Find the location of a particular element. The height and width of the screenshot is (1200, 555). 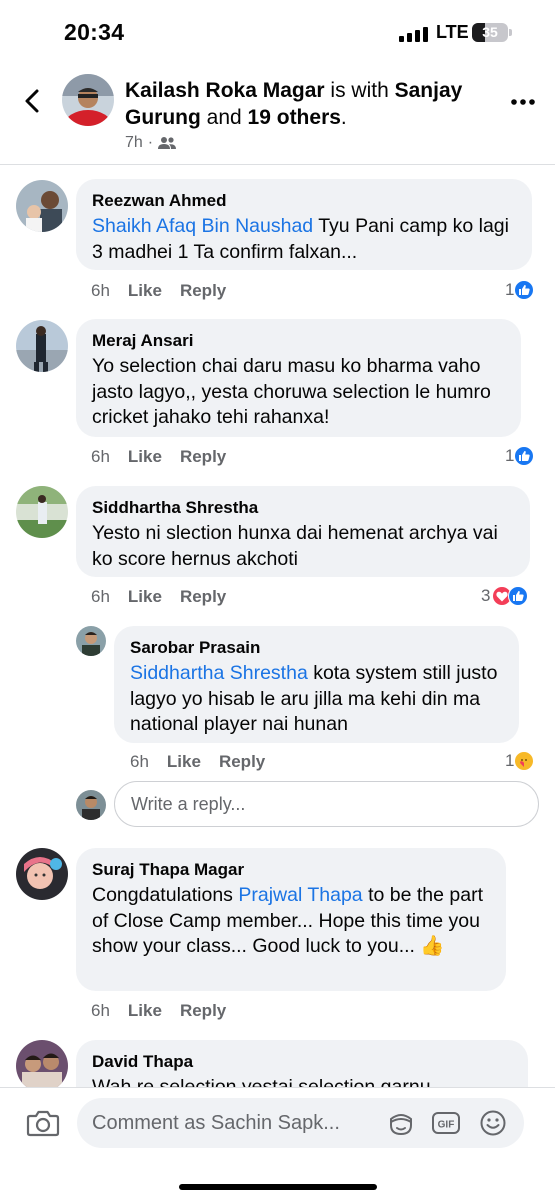

comment-composer: GIF is located at coordinates (277, 1143).